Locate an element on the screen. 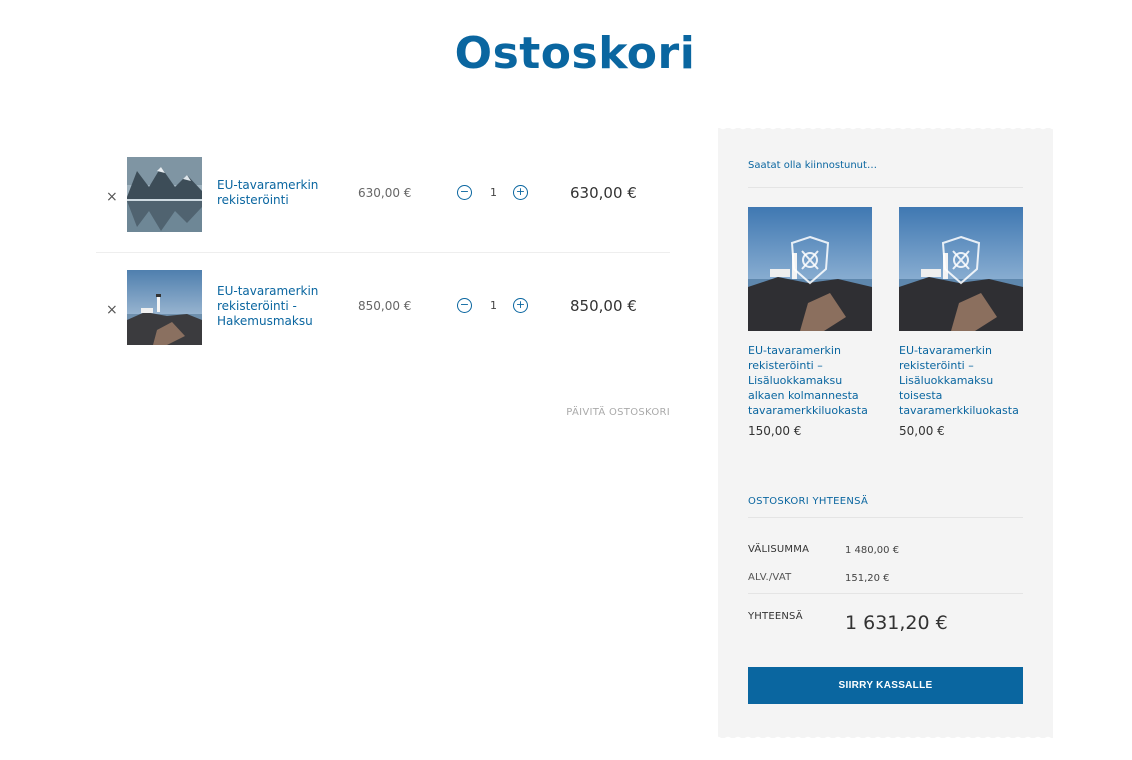 The image size is (1132, 760). line-total: 850,00 € is located at coordinates (603, 306).